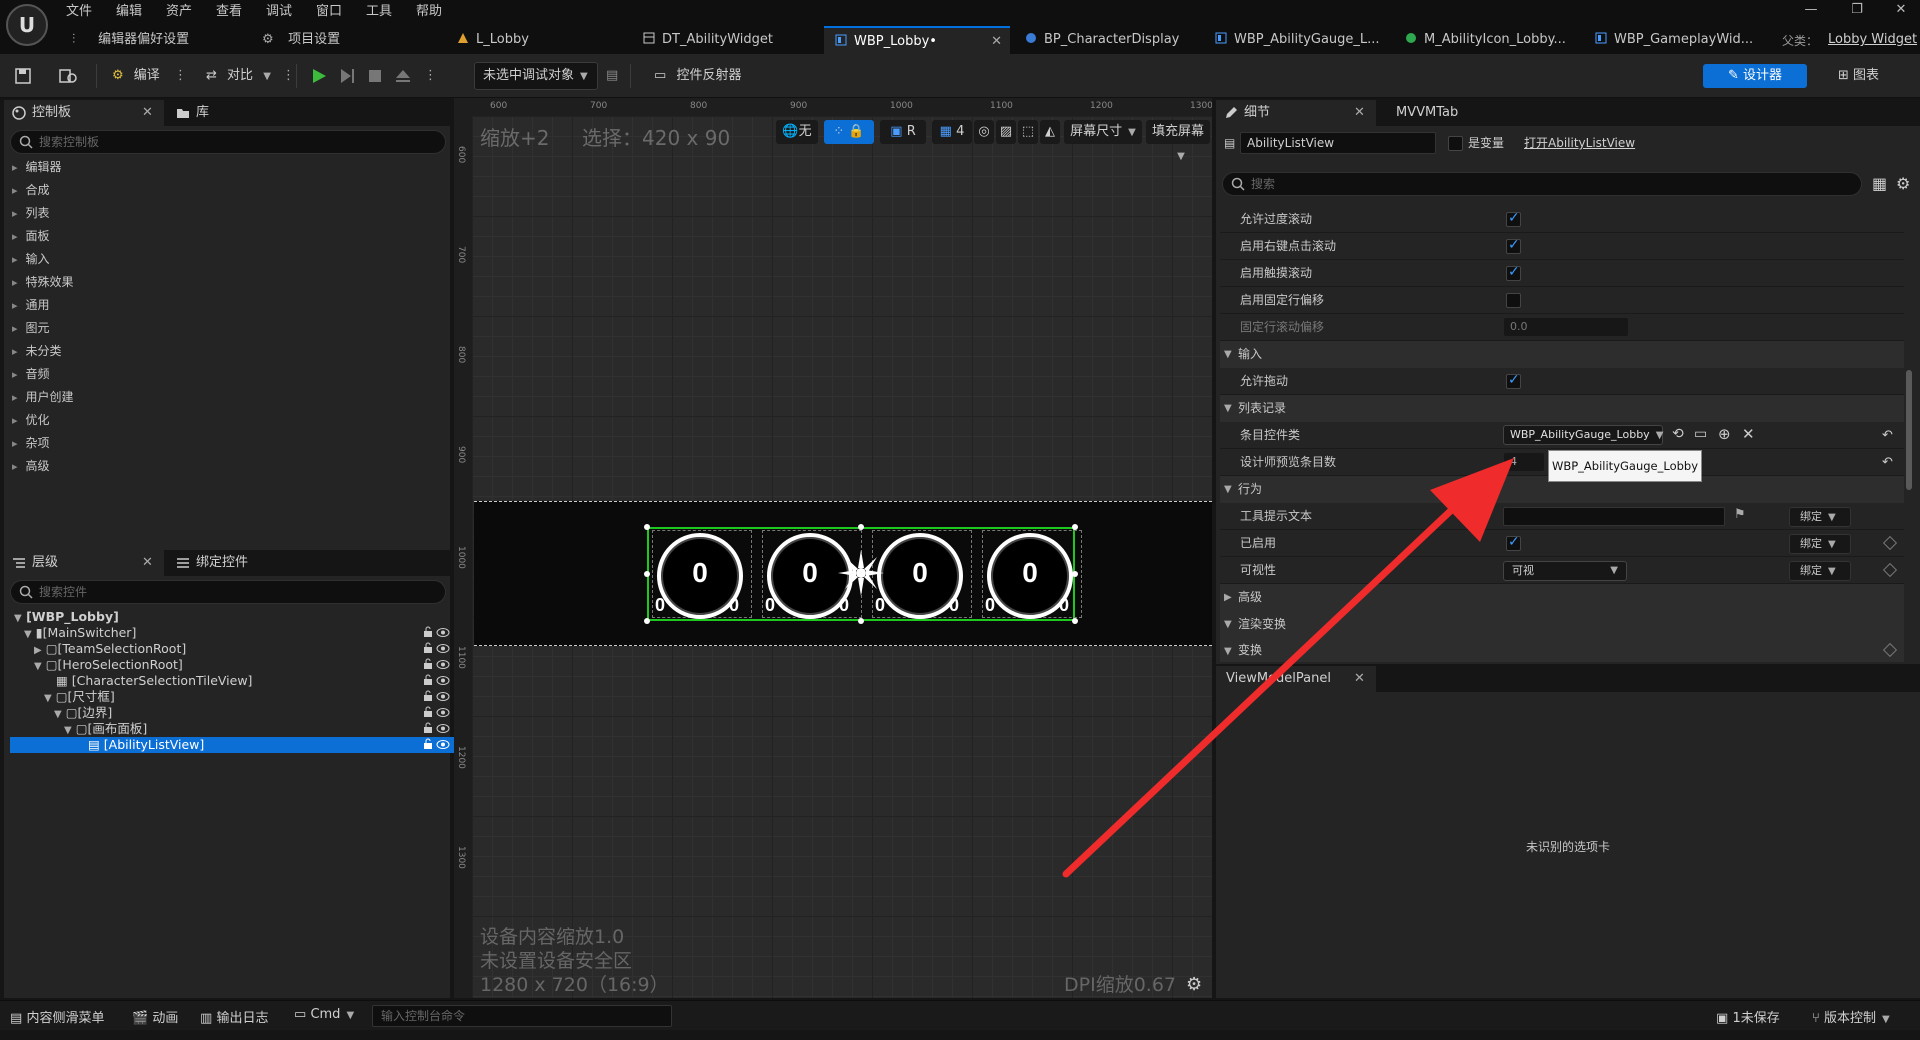 The width and height of the screenshot is (1920, 1040). Describe the element at coordinates (1562, 354) in the screenshot. I see `section-input: ▼ 输入` at that location.